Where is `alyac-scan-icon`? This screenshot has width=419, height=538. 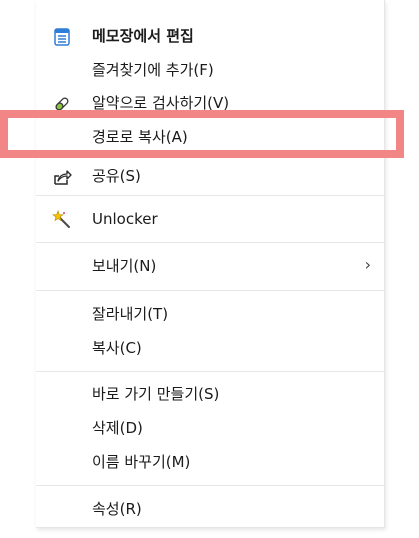
alyac-scan-icon is located at coordinates (62, 104).